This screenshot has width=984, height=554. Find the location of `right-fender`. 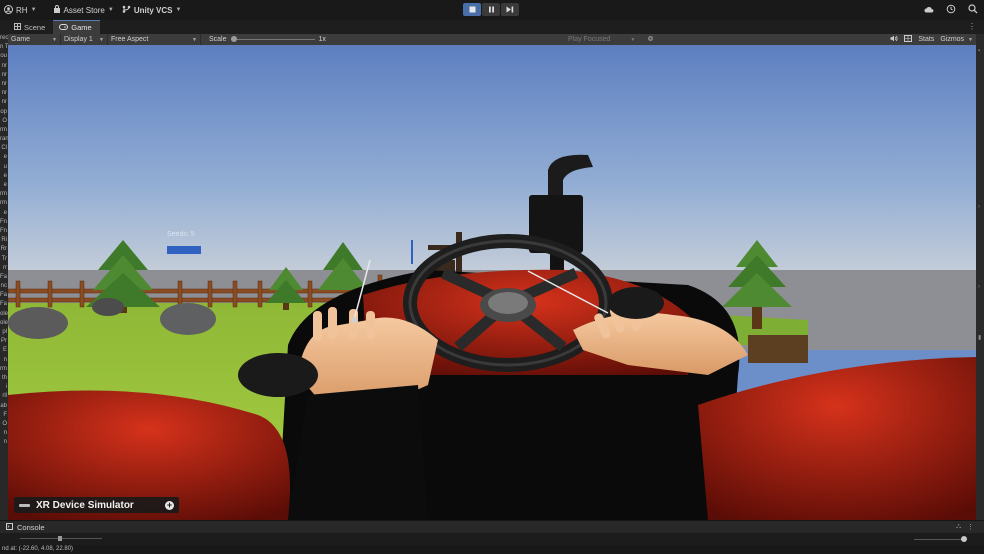

right-fender is located at coordinates (837, 438).